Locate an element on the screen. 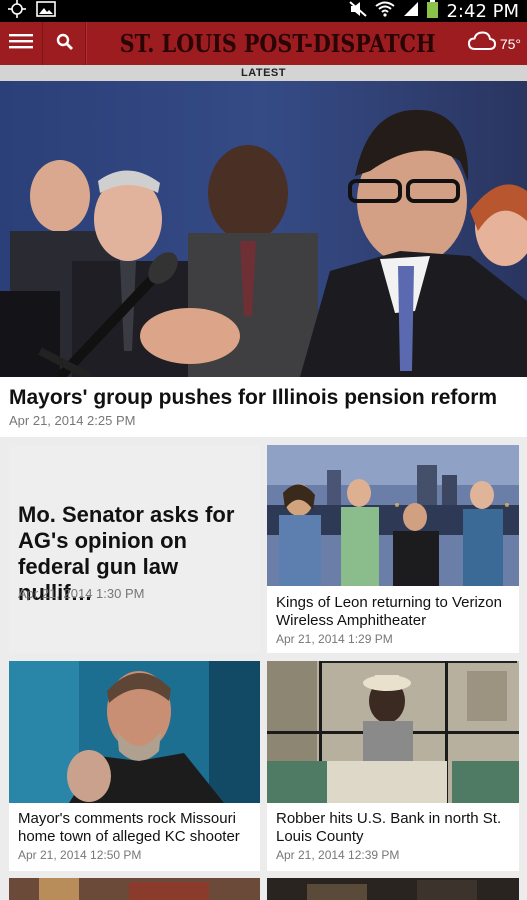 The width and height of the screenshot is (527, 900). cloud-icon is located at coordinates (481, 43).